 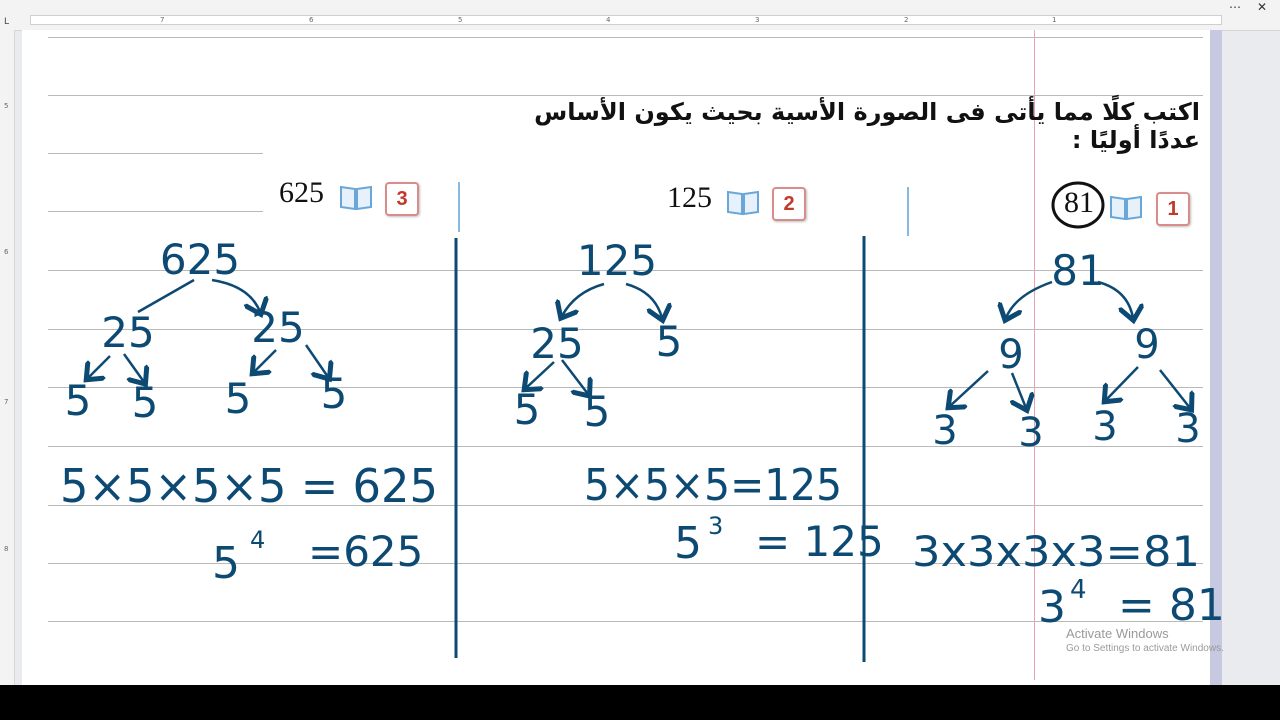 What do you see at coordinates (713, 485) in the screenshot?
I see `product-equation: 5×5×5=125` at bounding box center [713, 485].